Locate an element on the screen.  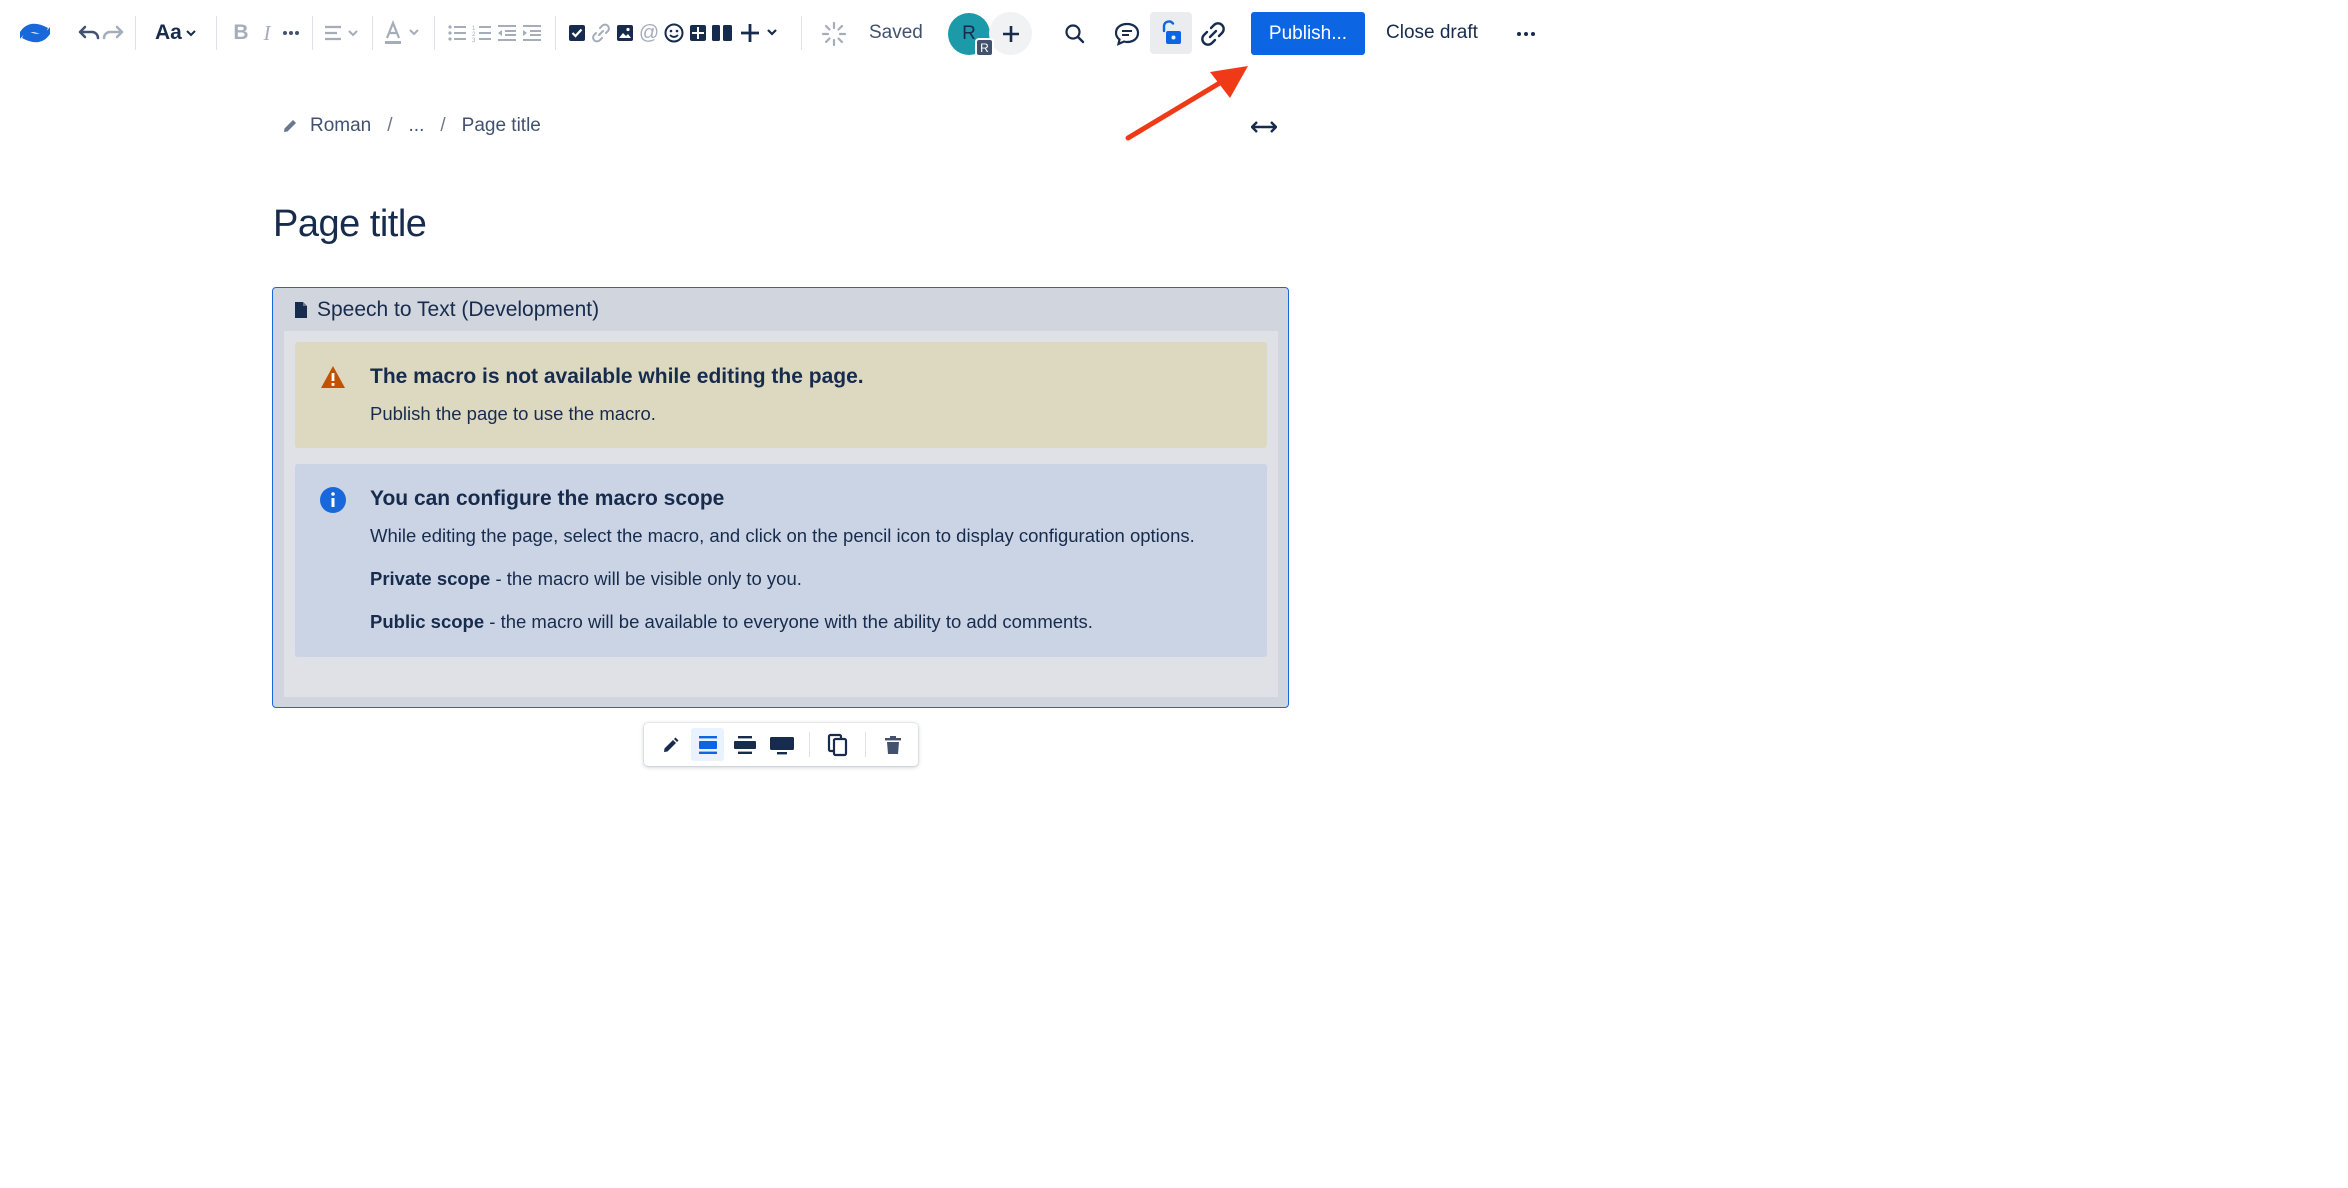
close-draft-button: Close draft is located at coordinates (1432, 33).